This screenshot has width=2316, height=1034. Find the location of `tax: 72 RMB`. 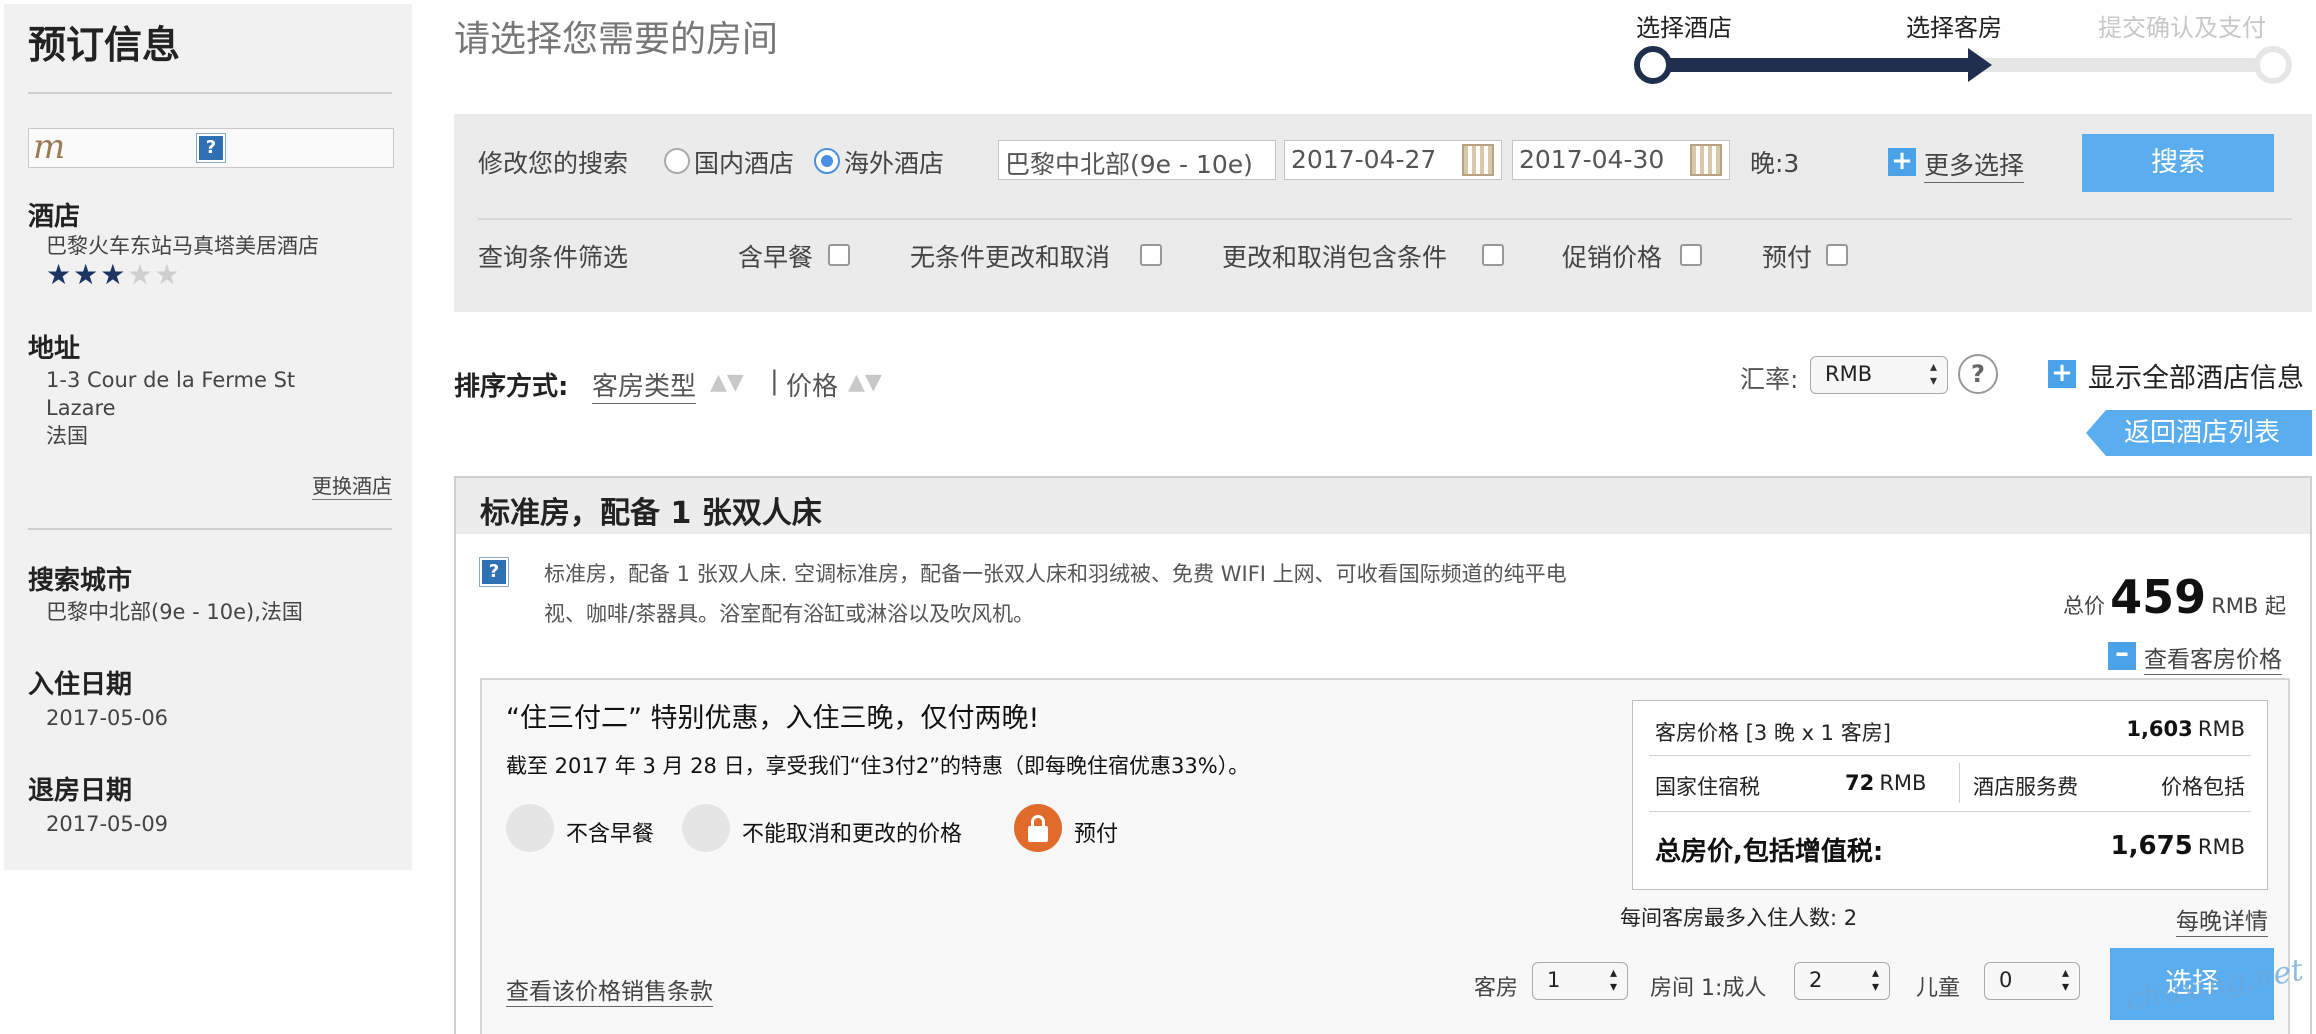

tax: 72 RMB is located at coordinates (1885, 783).